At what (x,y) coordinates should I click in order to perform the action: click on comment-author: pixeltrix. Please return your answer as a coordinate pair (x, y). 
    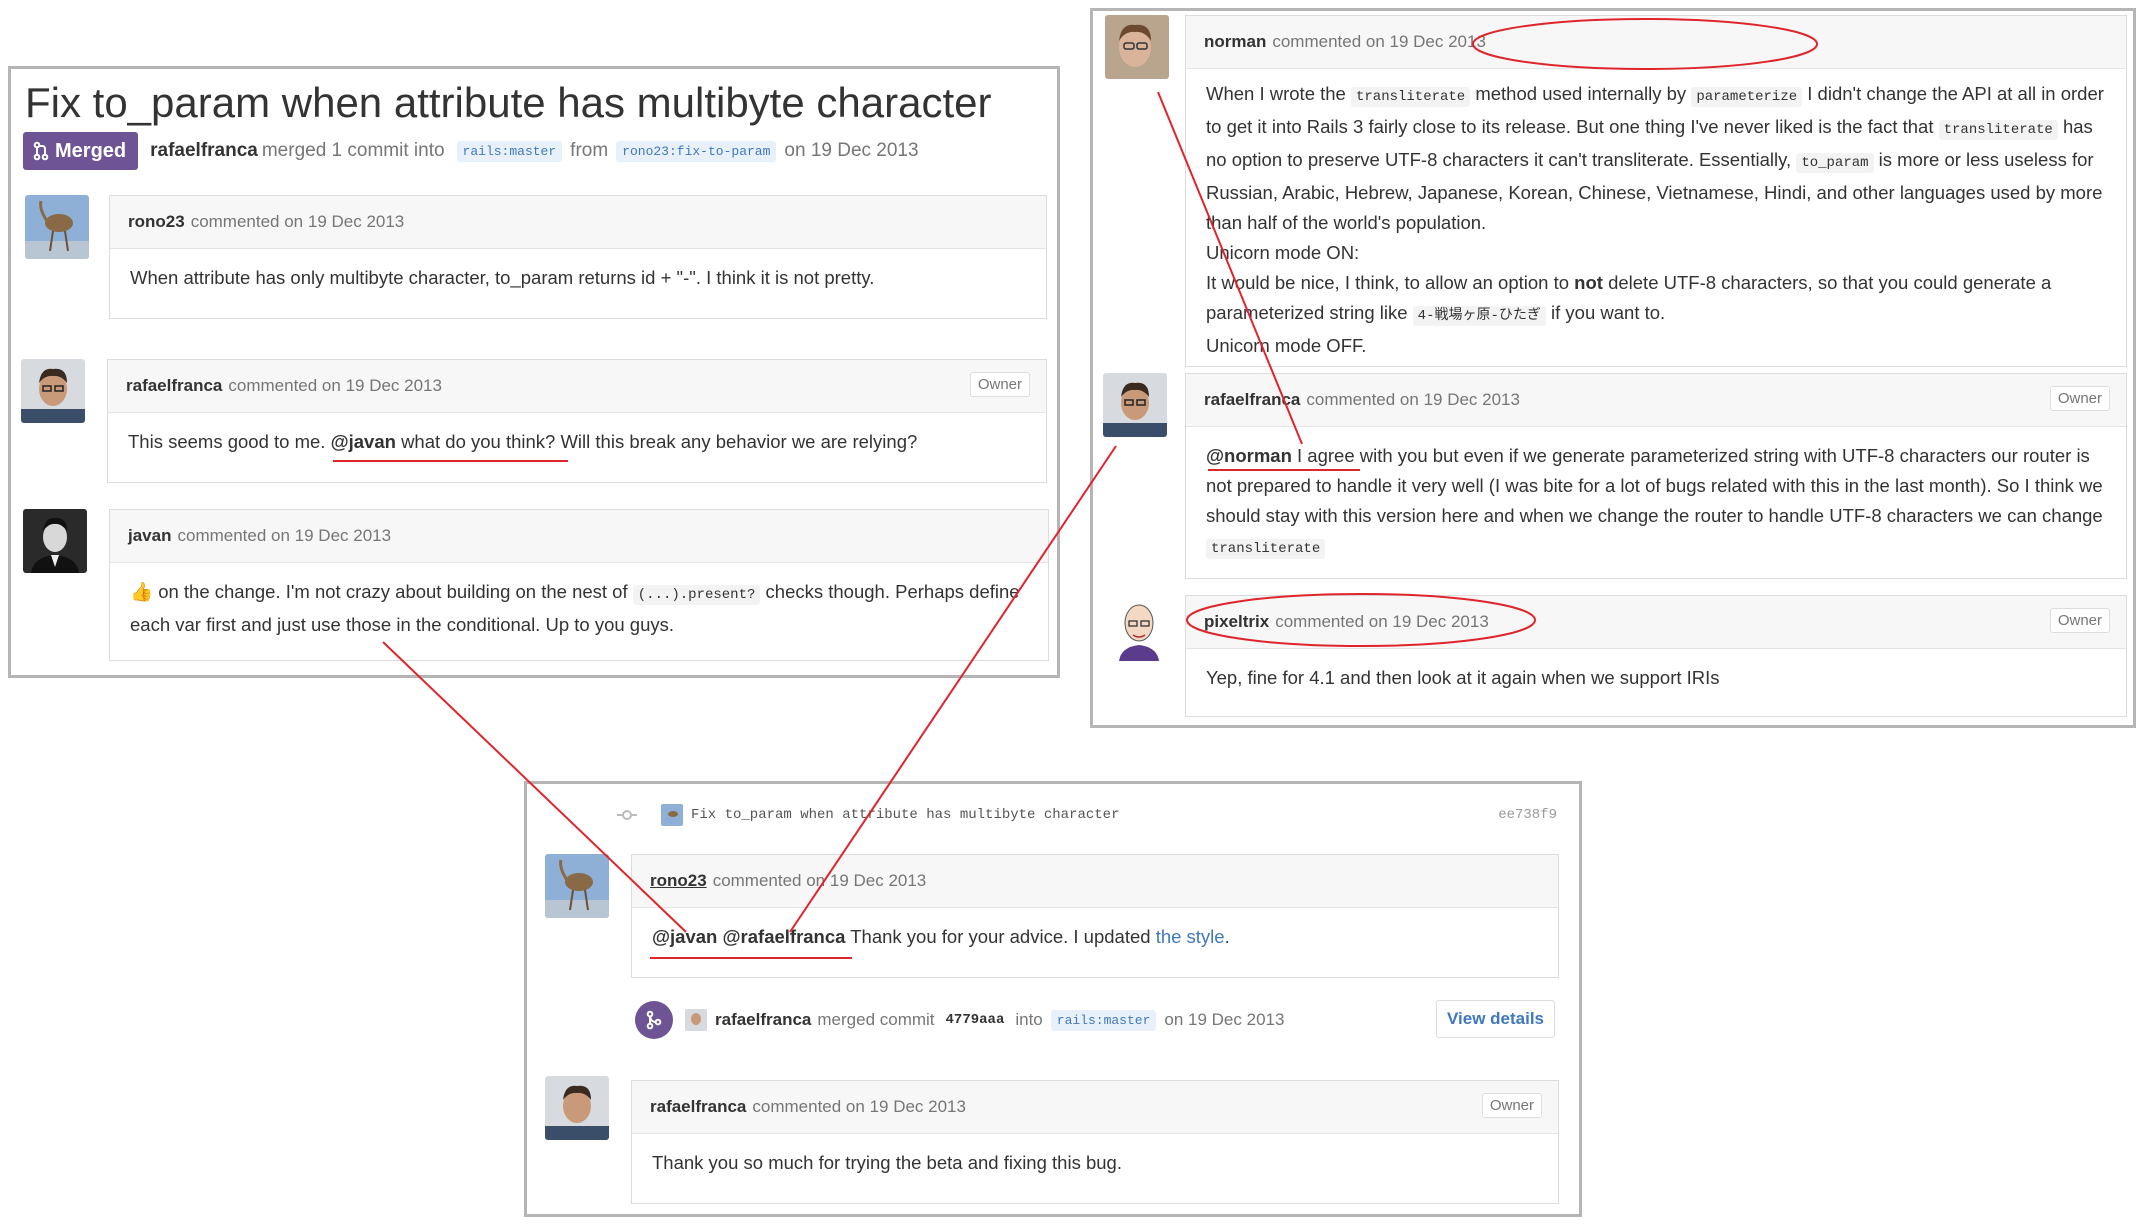
    Looking at the image, I should click on (1236, 622).